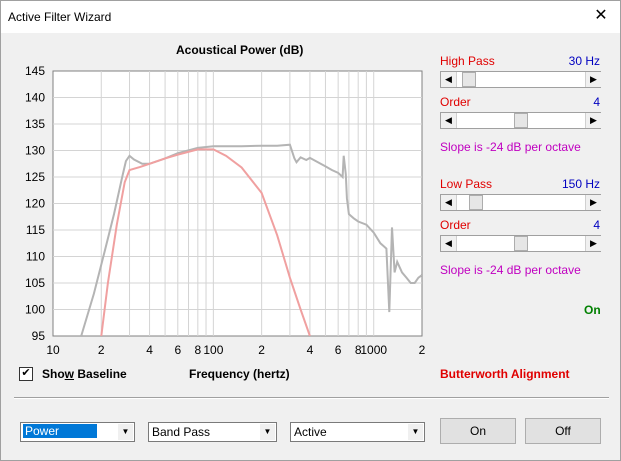 The image size is (621, 461). What do you see at coordinates (455, 225) in the screenshot?
I see `order-label-2: Order` at bounding box center [455, 225].